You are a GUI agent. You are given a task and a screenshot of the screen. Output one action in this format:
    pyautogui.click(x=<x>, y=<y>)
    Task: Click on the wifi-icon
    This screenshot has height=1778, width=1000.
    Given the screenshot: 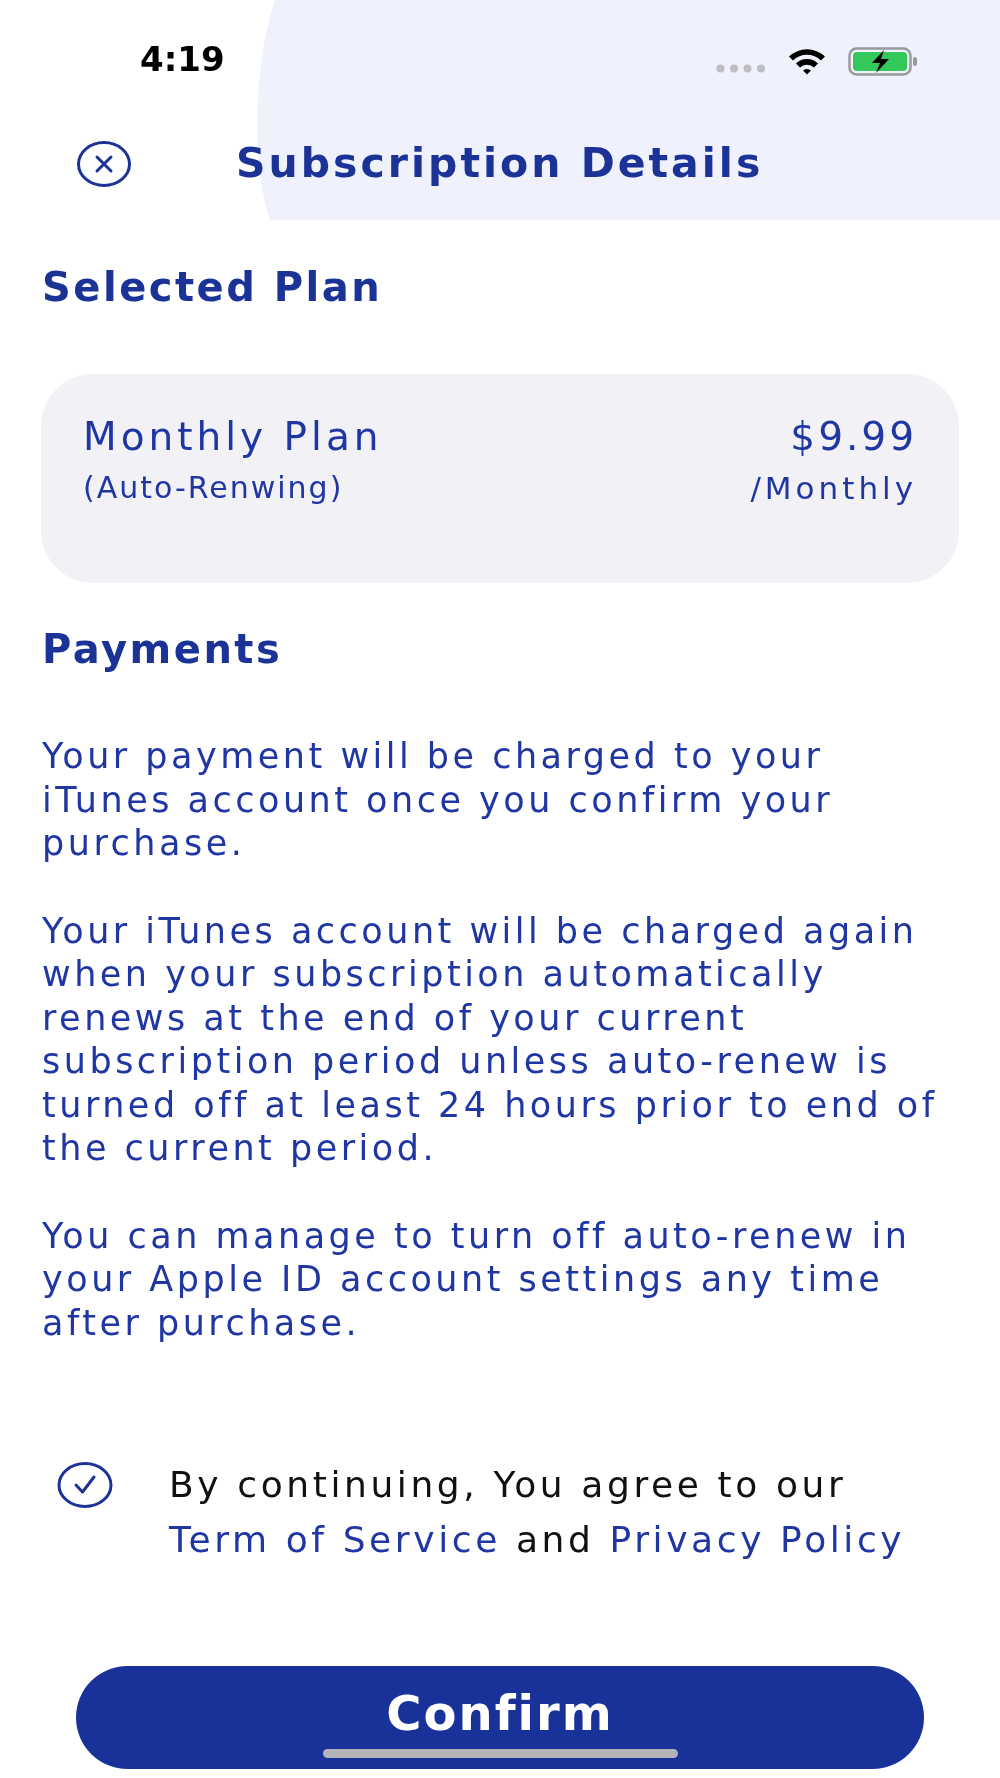 What is the action you would take?
    pyautogui.click(x=807, y=61)
    